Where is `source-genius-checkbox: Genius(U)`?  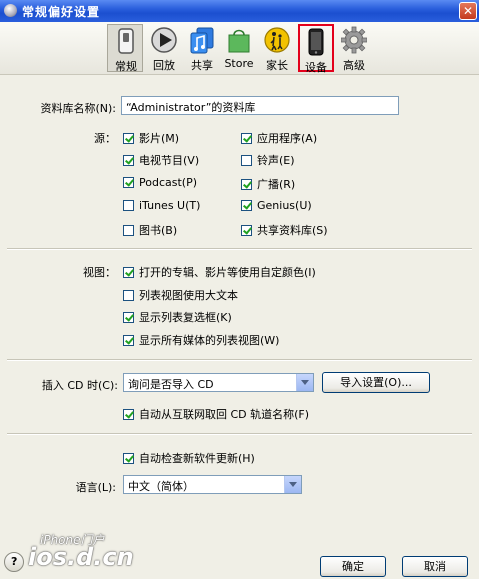 source-genius-checkbox: Genius(U) is located at coordinates (276, 205).